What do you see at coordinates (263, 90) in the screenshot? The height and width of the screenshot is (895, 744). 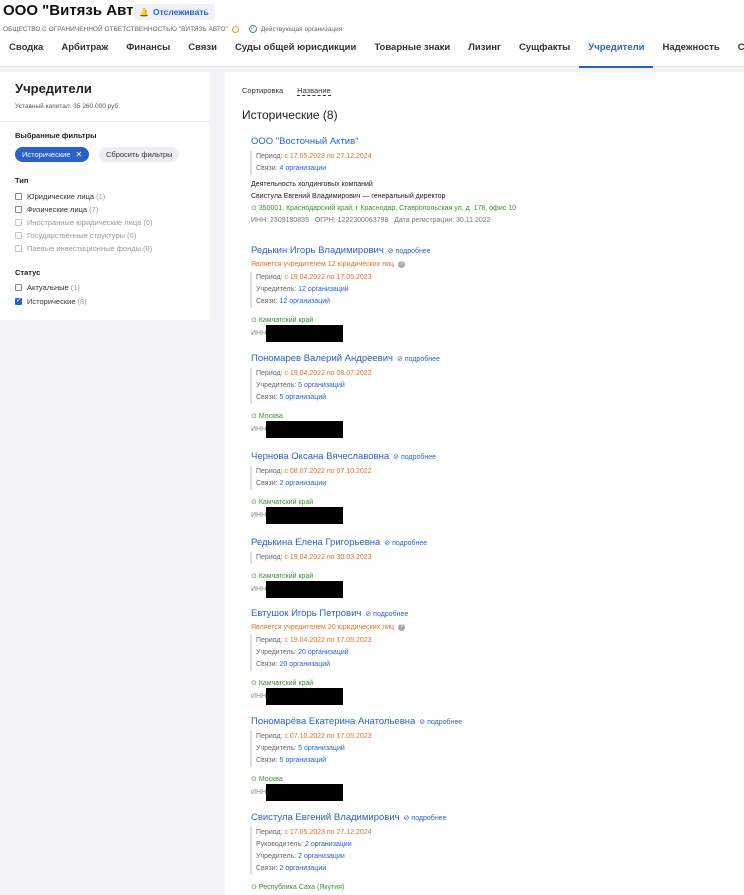 I see `sort-label: Сортировка` at bounding box center [263, 90].